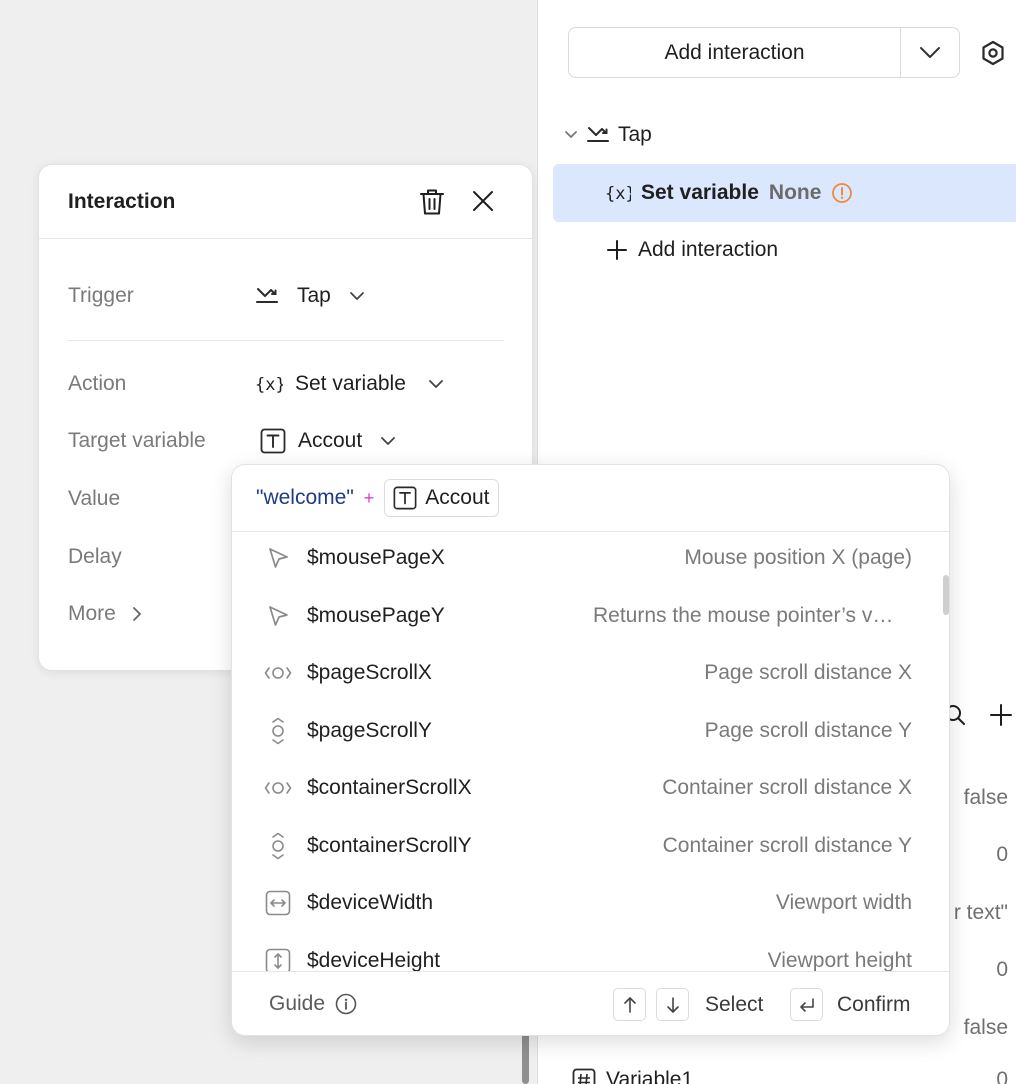 The image size is (1016, 1084). Describe the element at coordinates (795, 192) in the screenshot. I see `tree-action-value: None` at that location.